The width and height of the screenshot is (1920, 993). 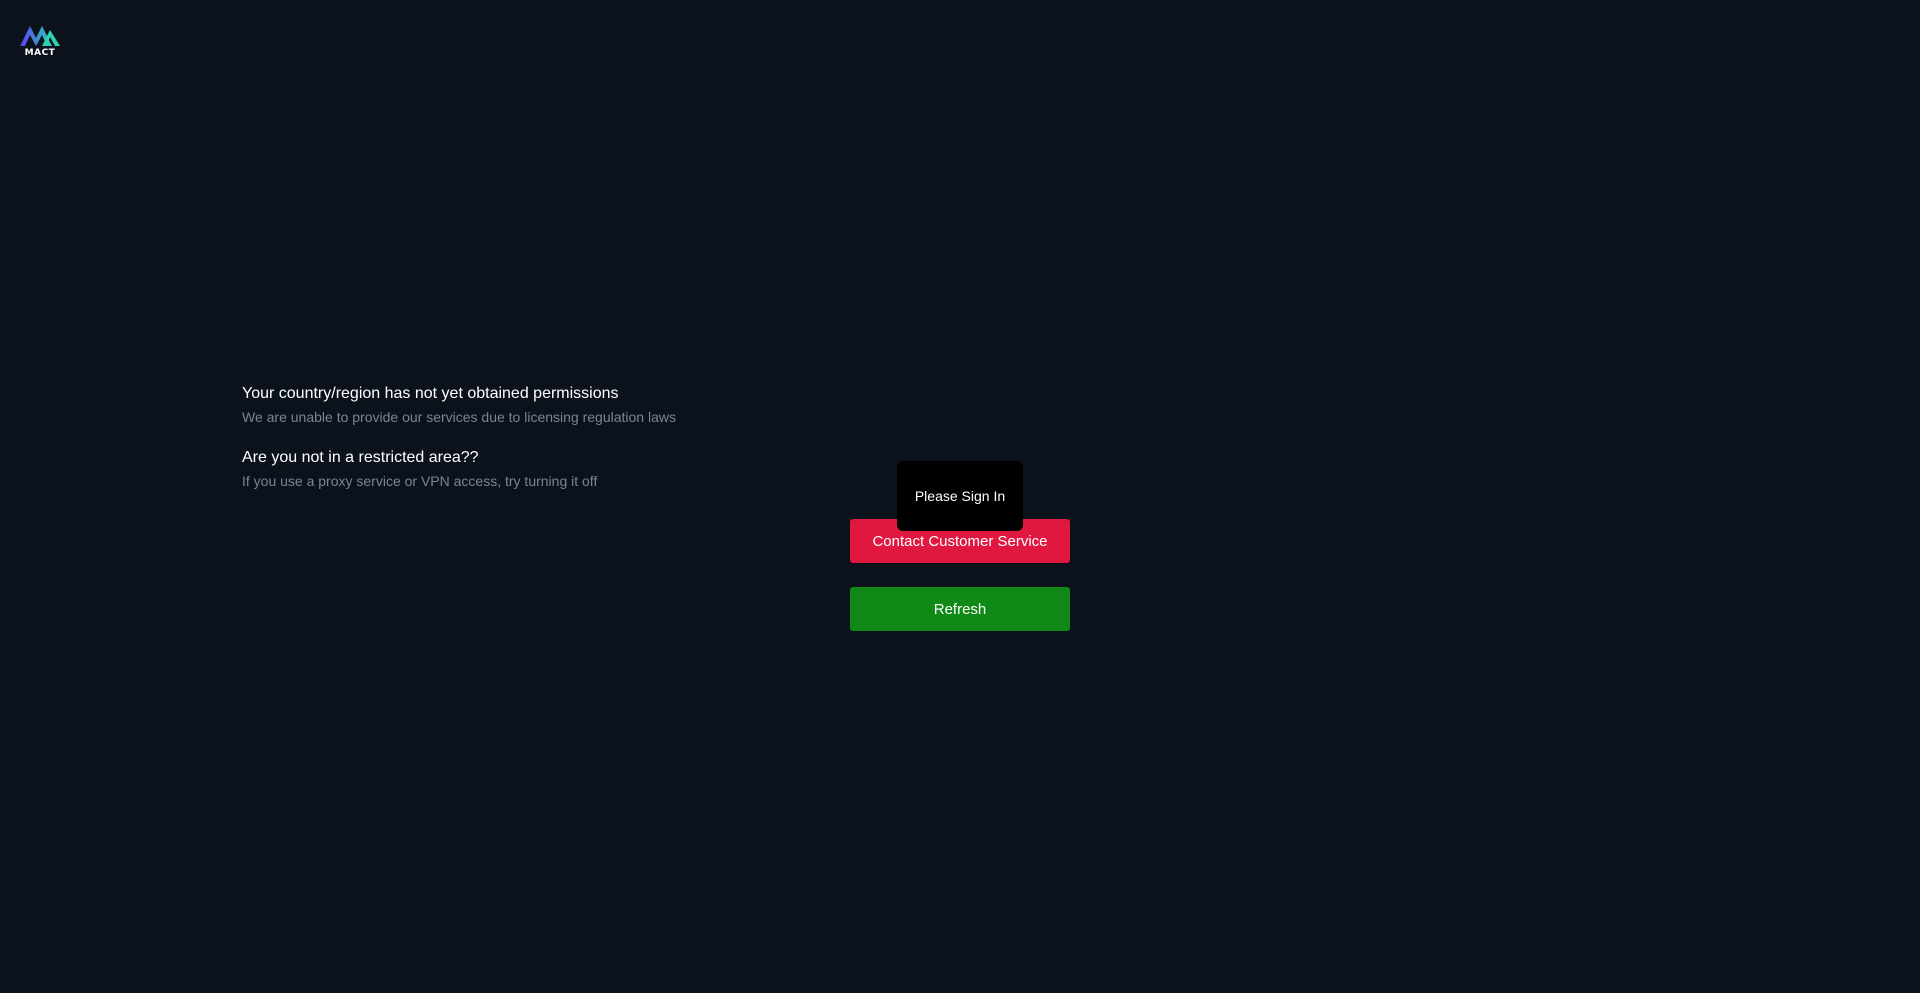 I want to click on tooltip-text: Please Sign In, so click(x=960, y=496).